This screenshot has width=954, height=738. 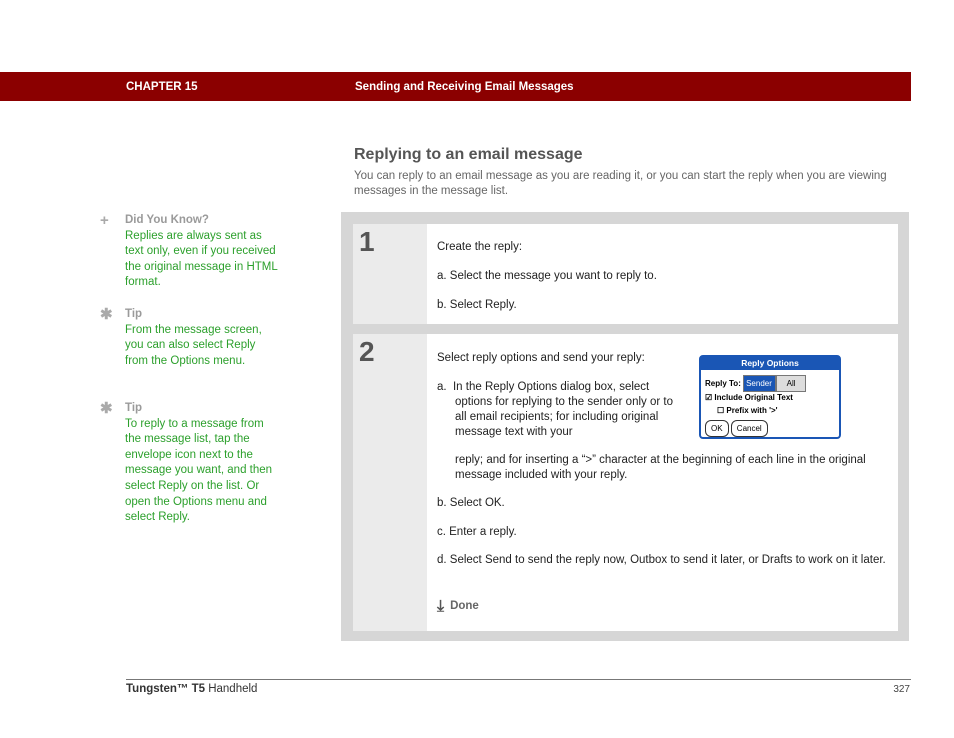 What do you see at coordinates (749, 428) in the screenshot?
I see `cancel-button: Cancel` at bounding box center [749, 428].